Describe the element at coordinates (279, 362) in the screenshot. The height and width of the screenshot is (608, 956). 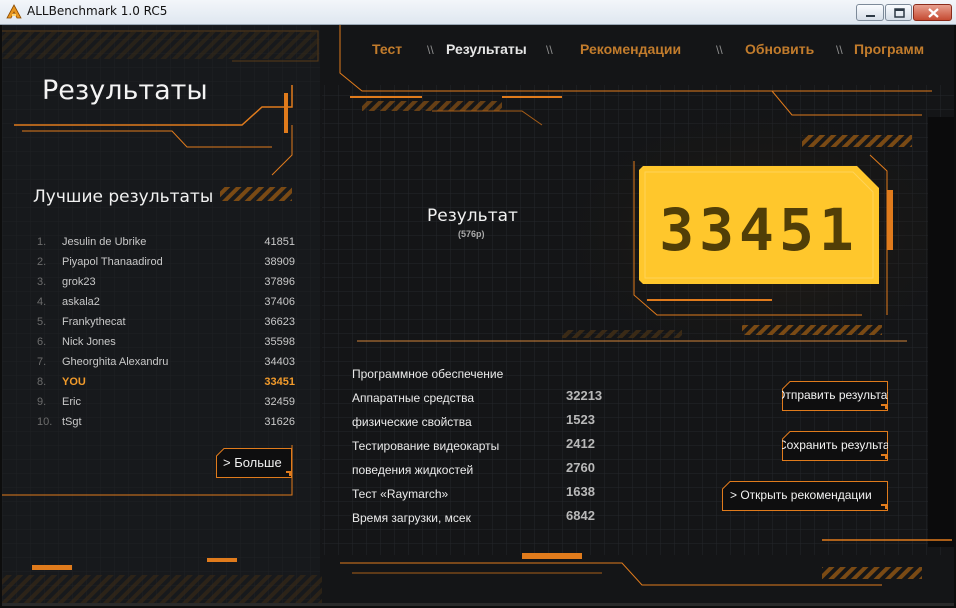
I see `leaderboard-score: 34403` at that location.